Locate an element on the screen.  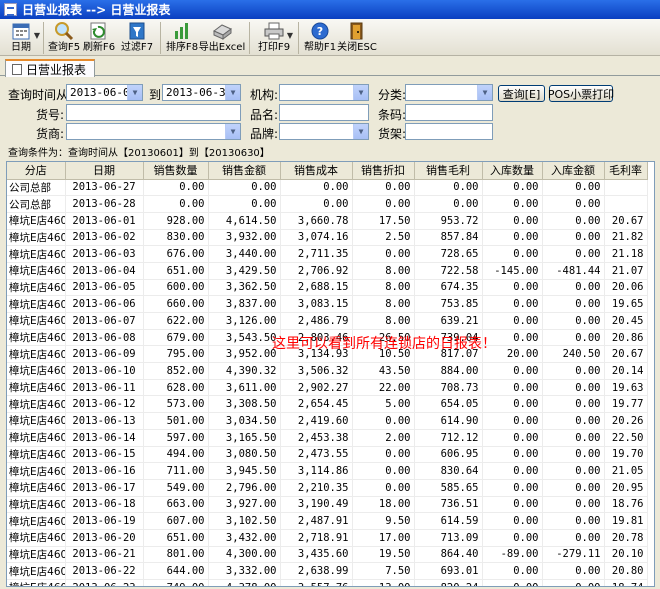
pos-receipt-print-button: POS小票打印 is located at coordinates (581, 93).